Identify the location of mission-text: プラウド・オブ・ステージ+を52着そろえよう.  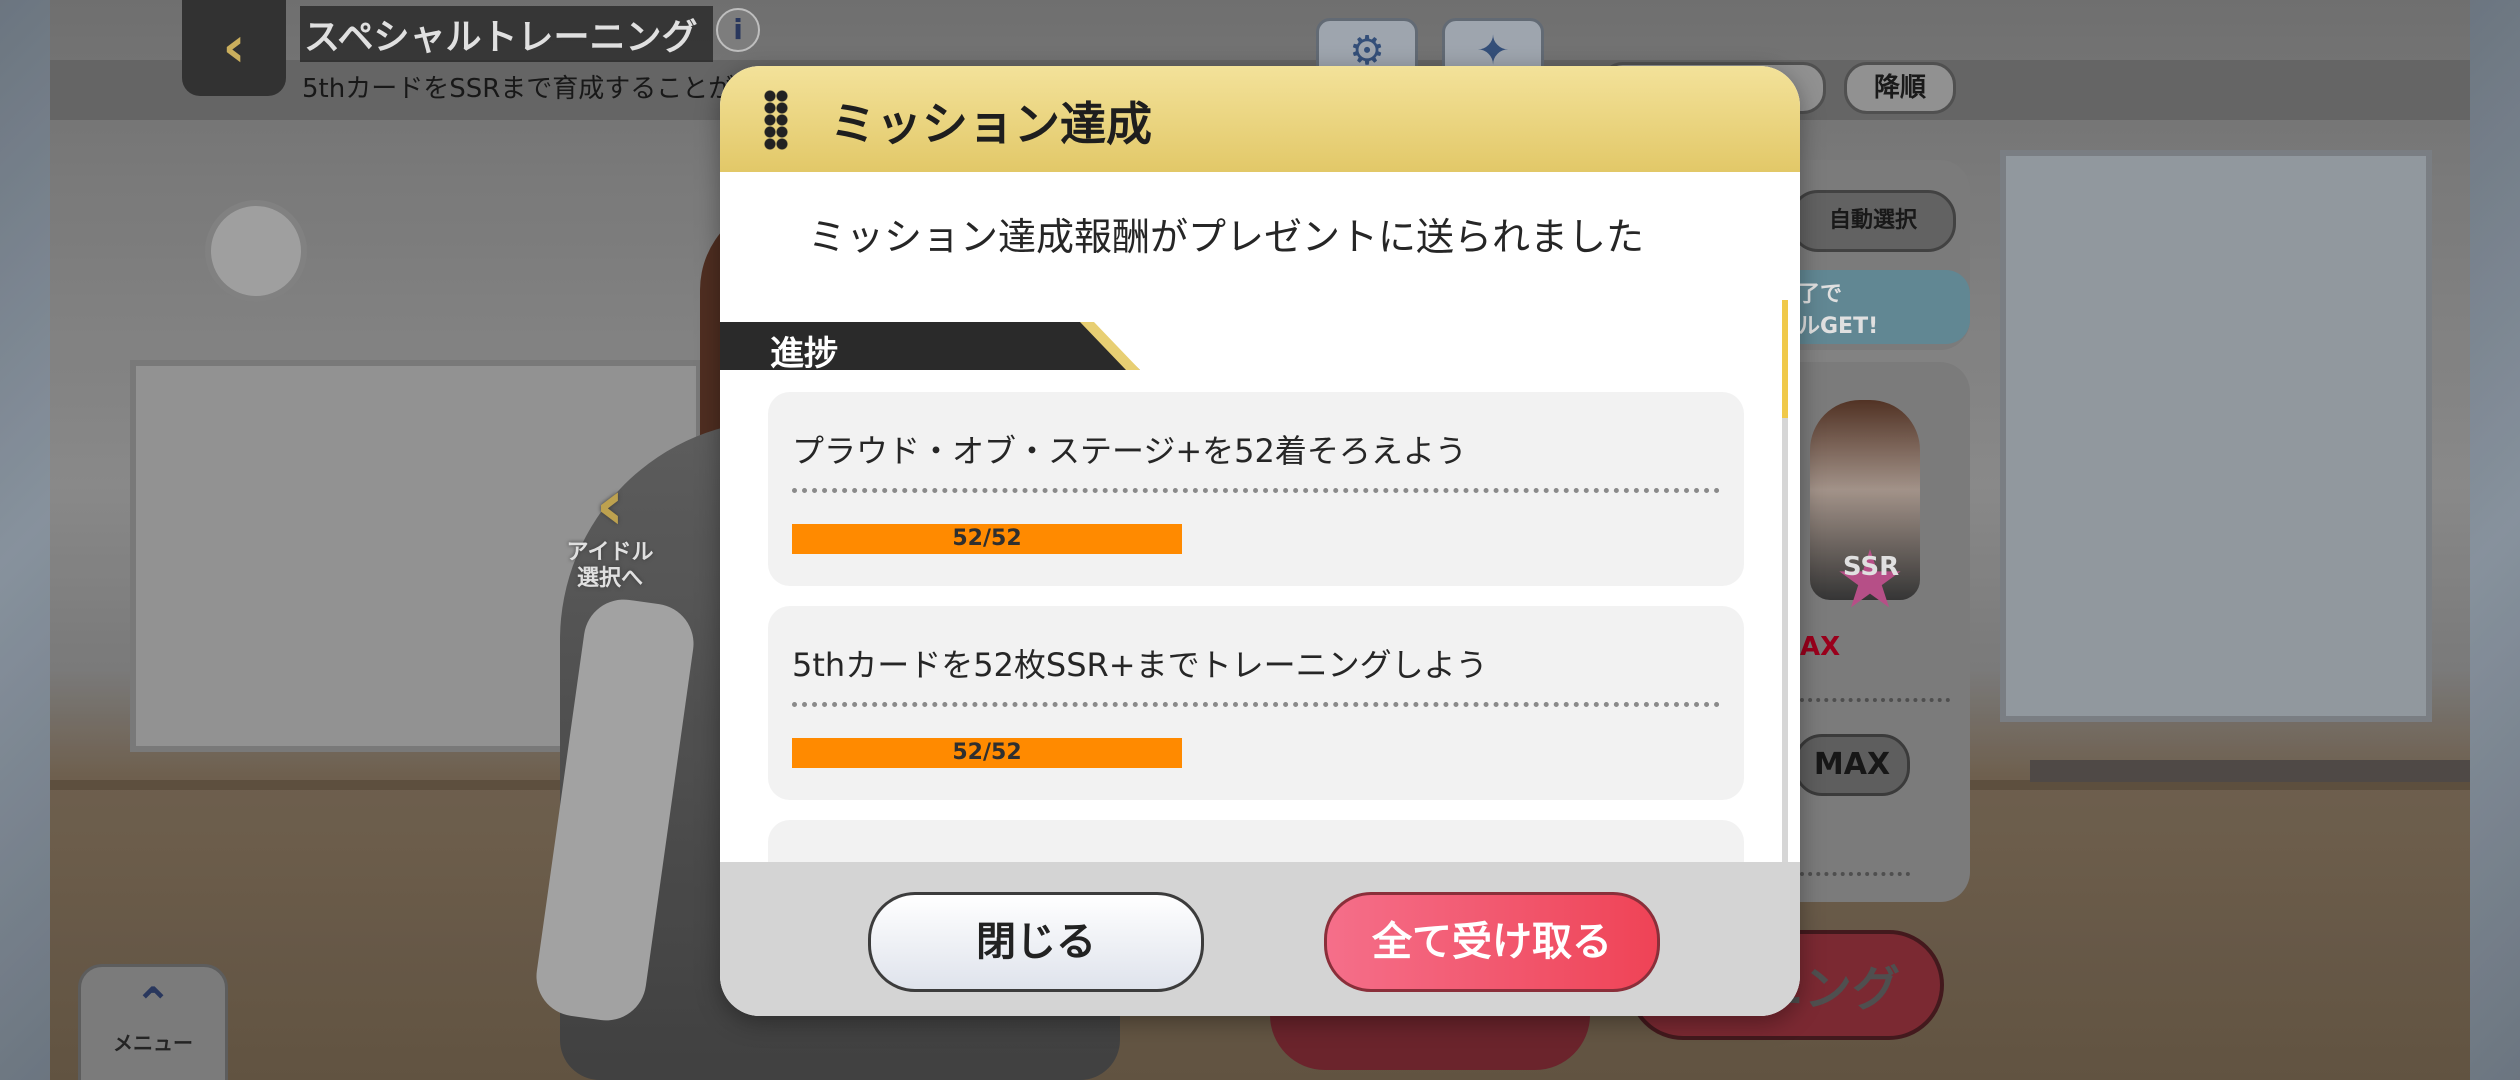
(1129, 451).